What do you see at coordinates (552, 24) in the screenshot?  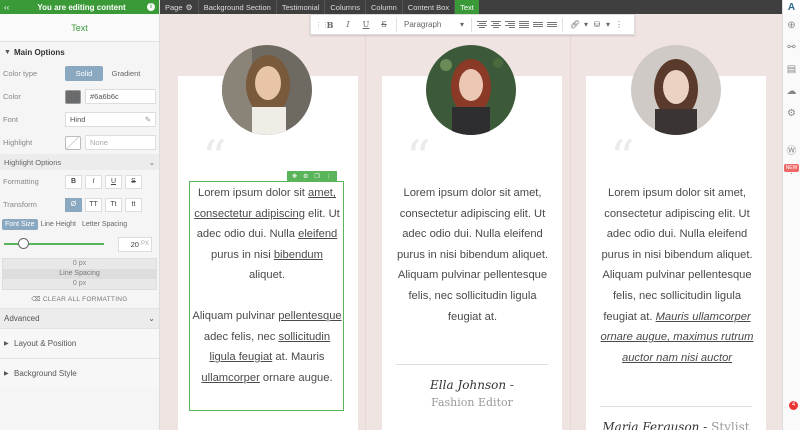 I see `numbered-list-icon` at bounding box center [552, 24].